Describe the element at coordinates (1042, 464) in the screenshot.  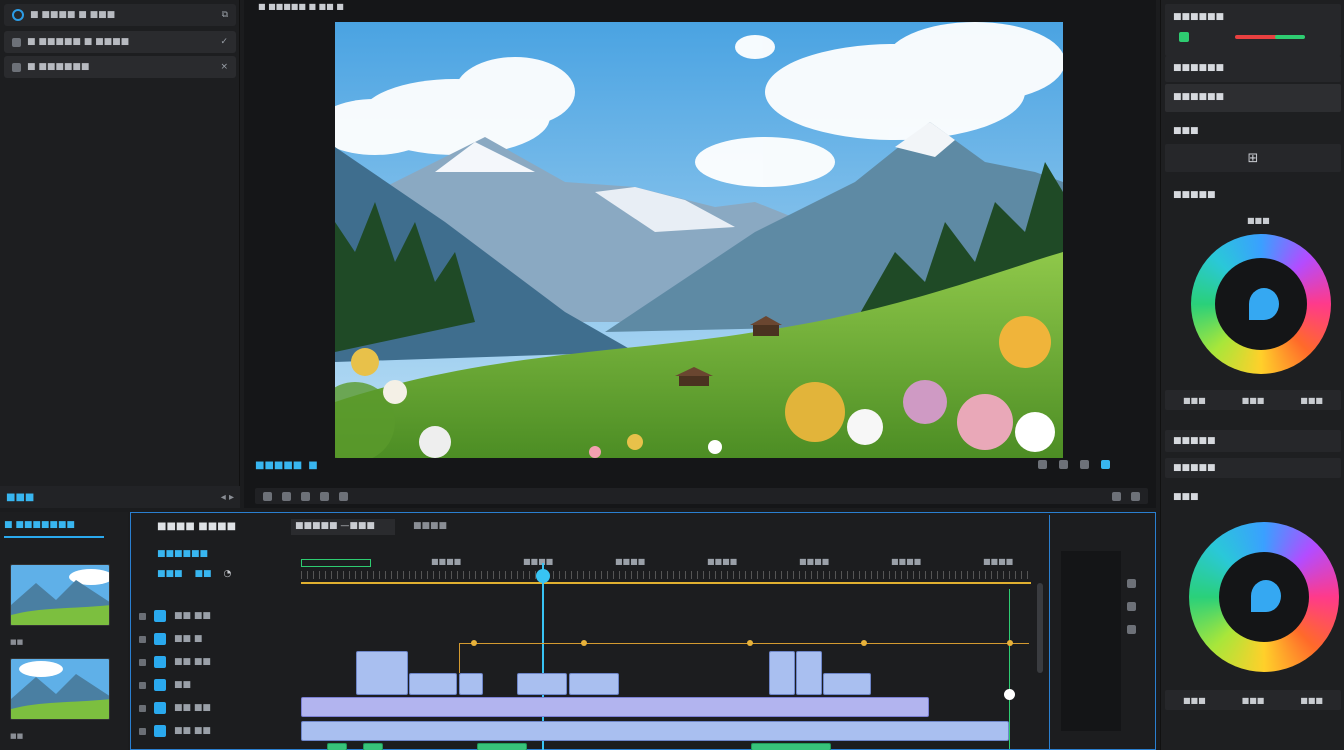
I see `zoom-icon` at that location.